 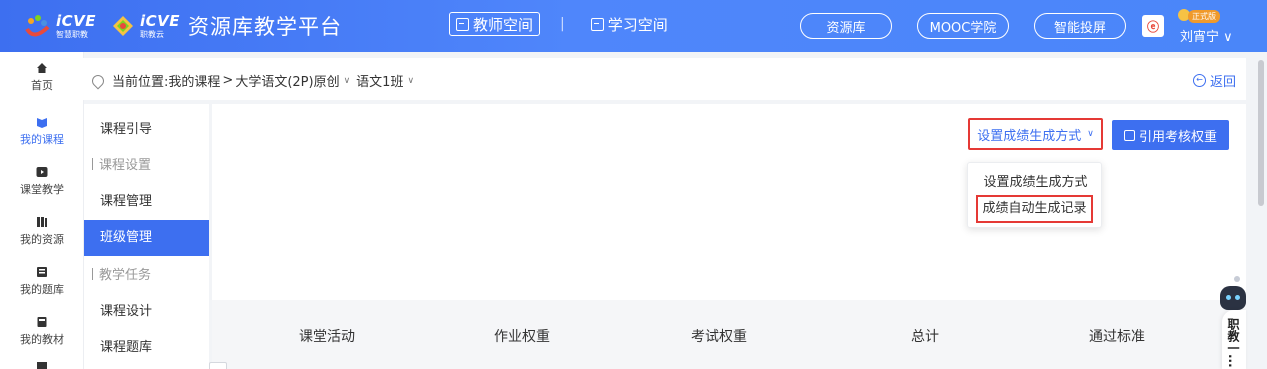 What do you see at coordinates (194, 80) in the screenshot?
I see `breadcrumb-my-courses: 我的课程` at bounding box center [194, 80].